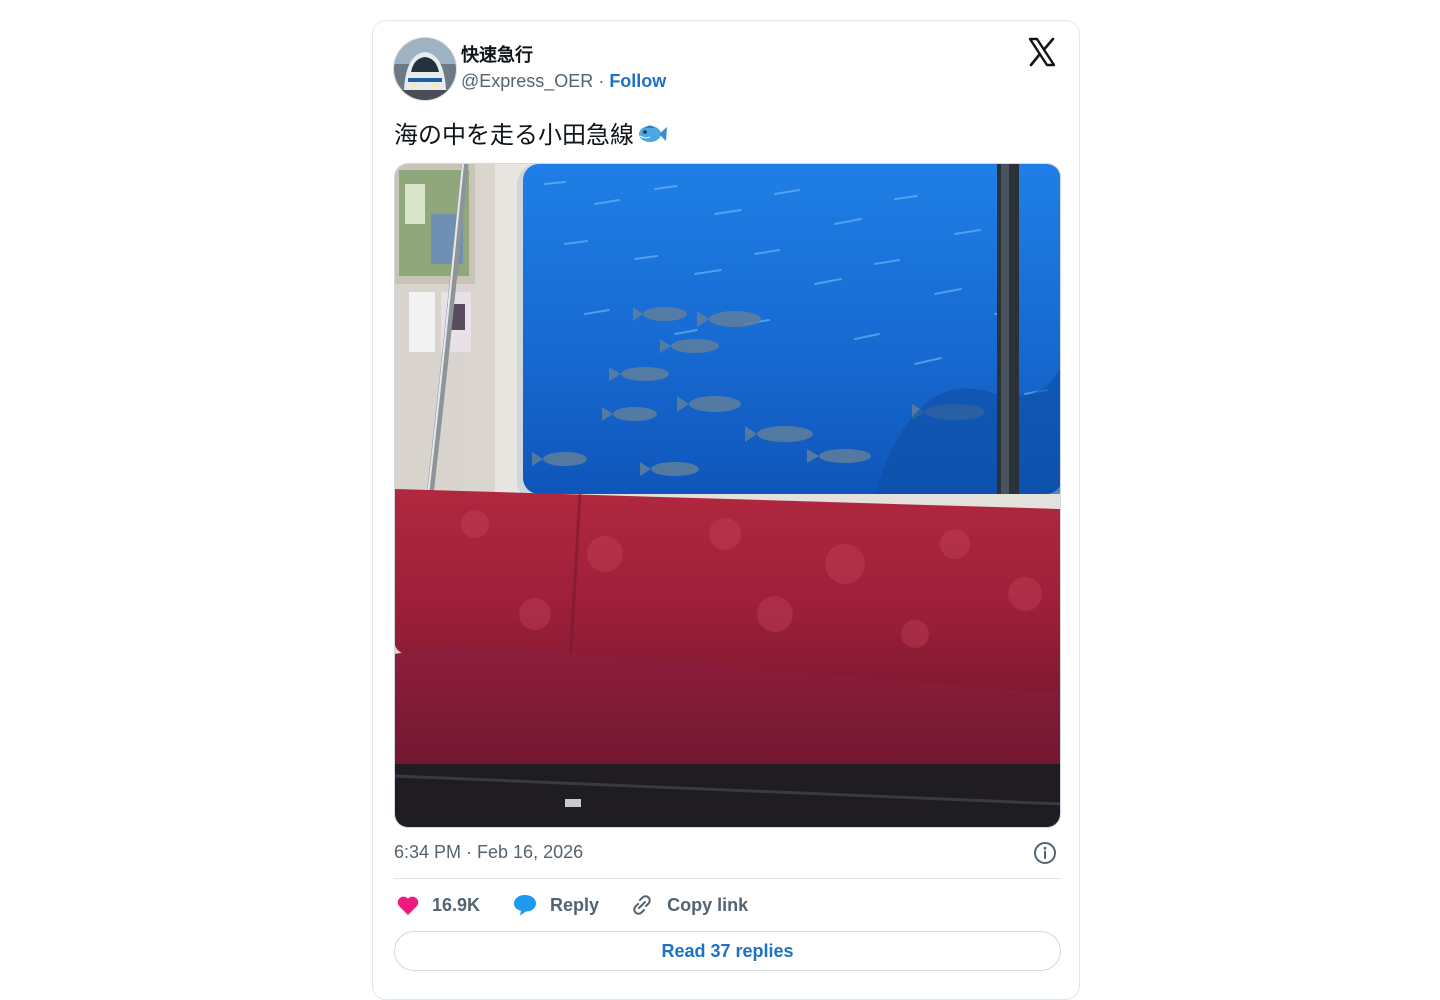  Describe the element at coordinates (708, 904) in the screenshot. I see `copy-link-label: Copy link` at that location.